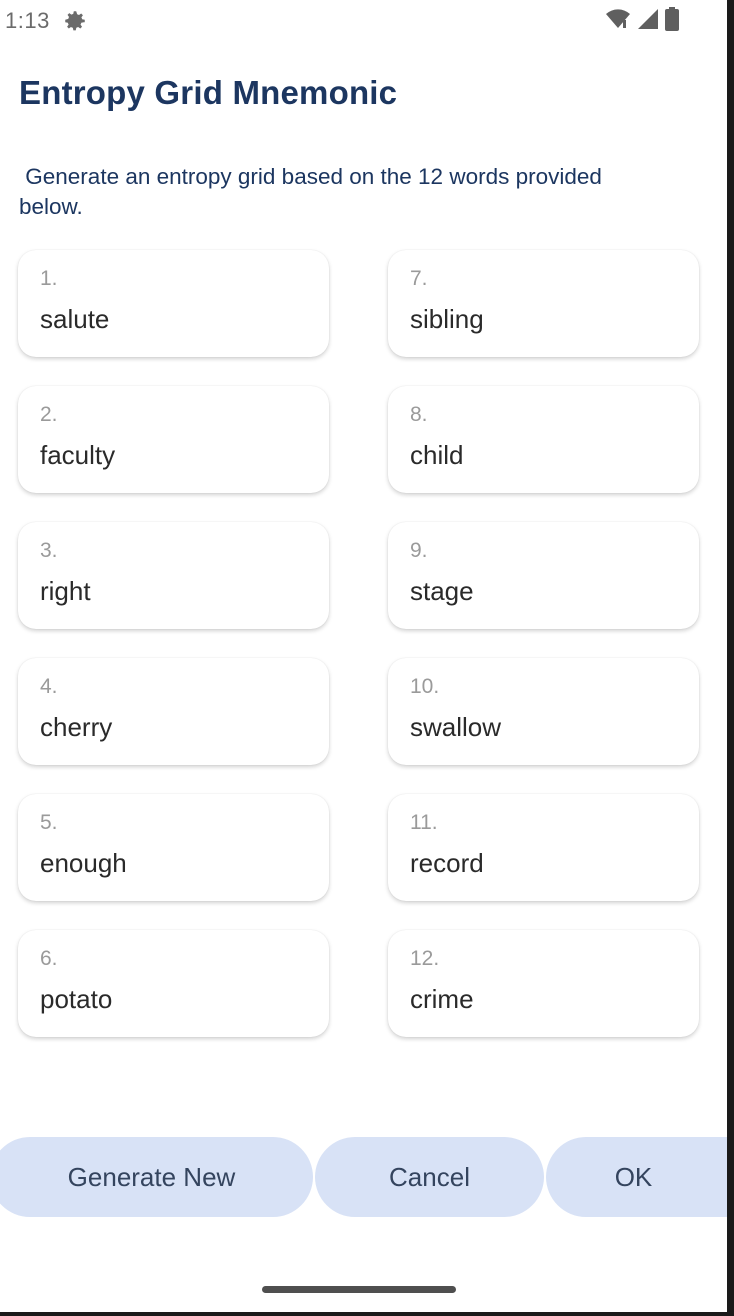  I want to click on ok-button: OK, so click(636, 1177).